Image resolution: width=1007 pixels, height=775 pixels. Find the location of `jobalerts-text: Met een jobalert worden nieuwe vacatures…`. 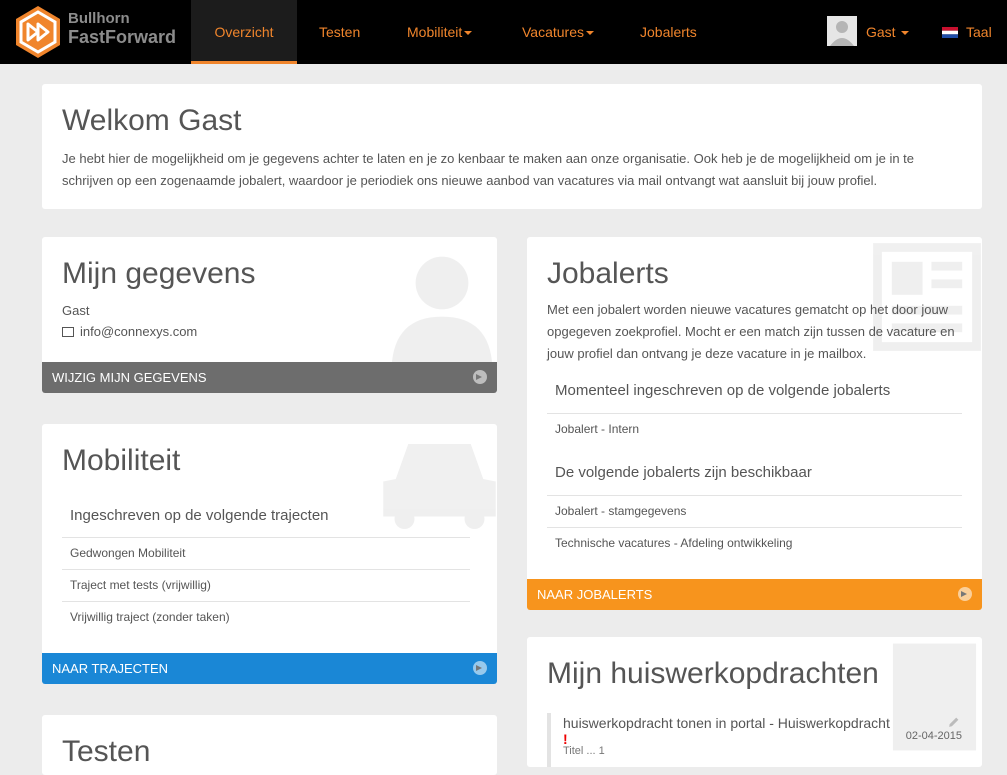

jobalerts-text: Met een jobalert worden nieuwe vacatures… is located at coordinates (751, 331).